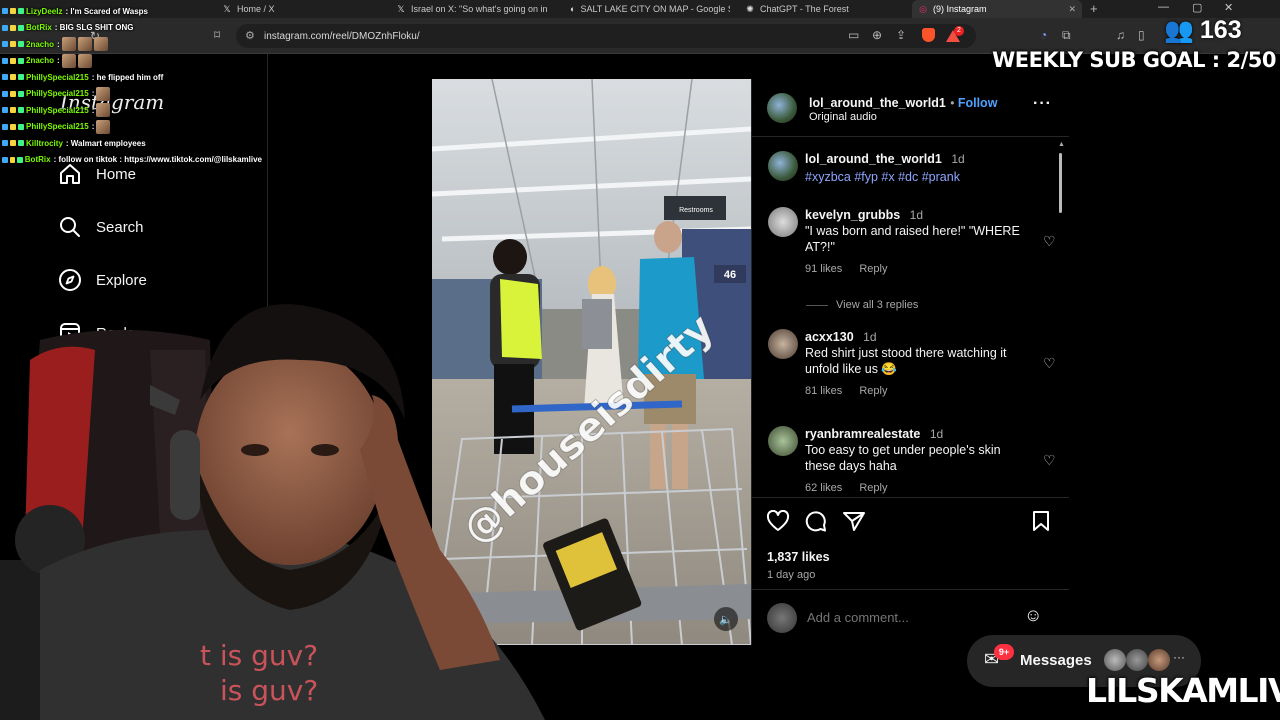  I want to click on author-line: lol_around_the_world1 • Follow, so click(903, 103).